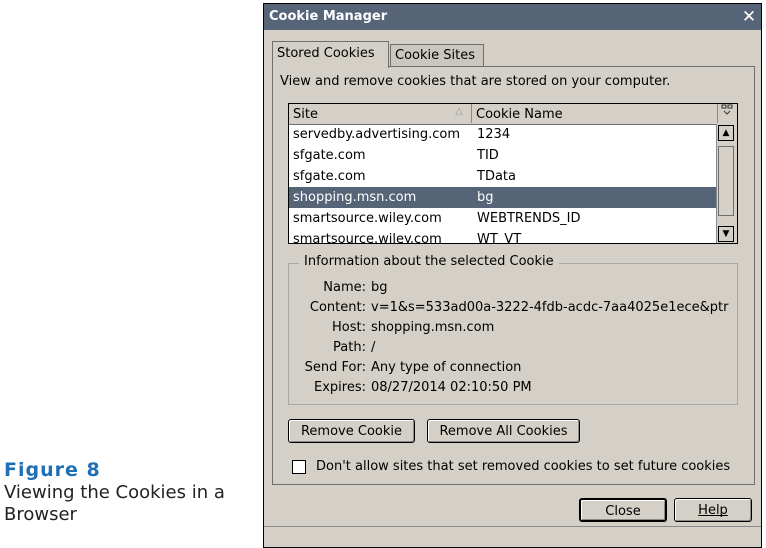  I want to click on list-header: Site △ Cookie Name, so click(513, 114).